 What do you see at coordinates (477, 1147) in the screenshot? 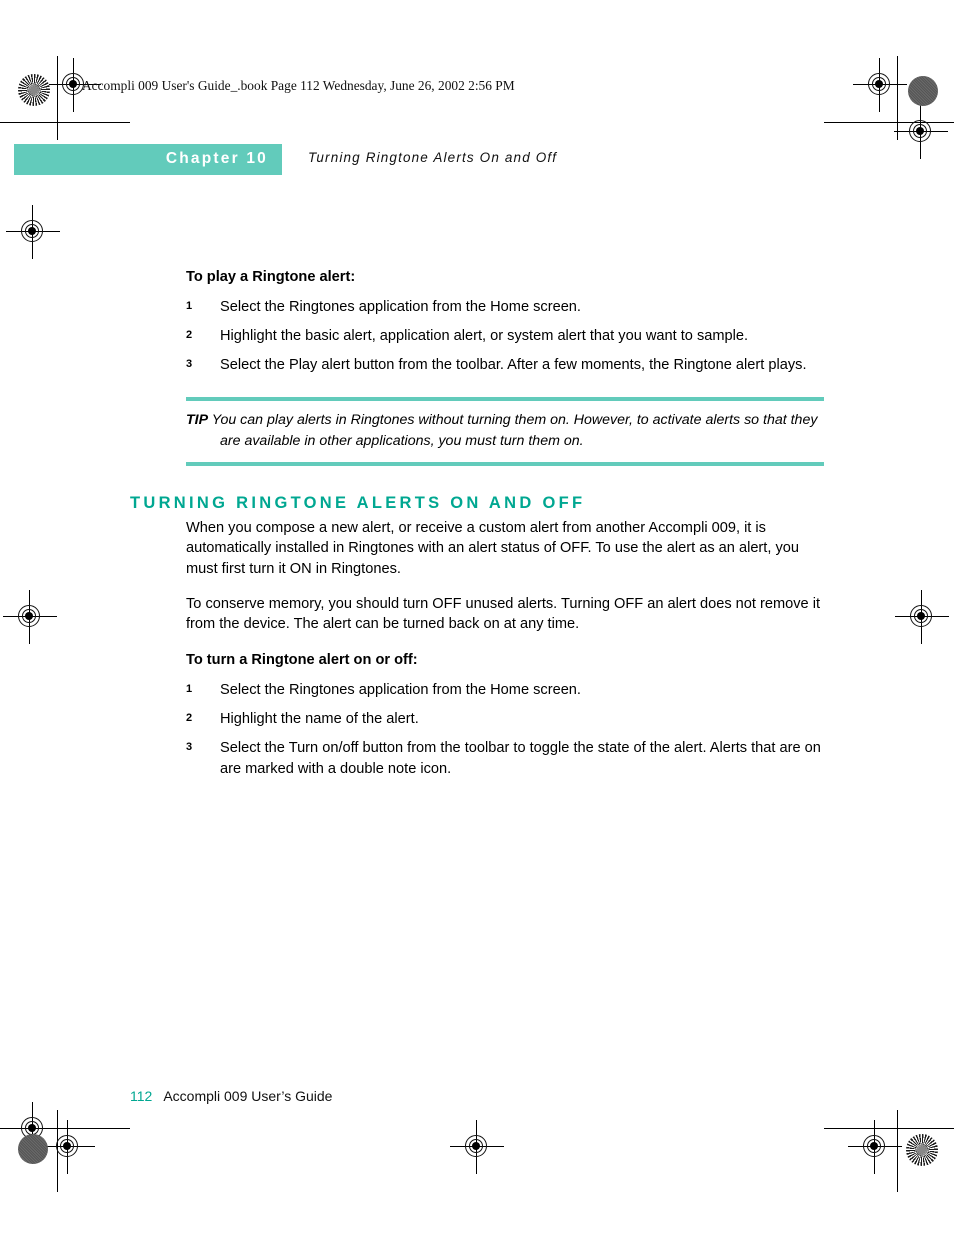
I see `registration-mark-bottom-center` at bounding box center [477, 1147].